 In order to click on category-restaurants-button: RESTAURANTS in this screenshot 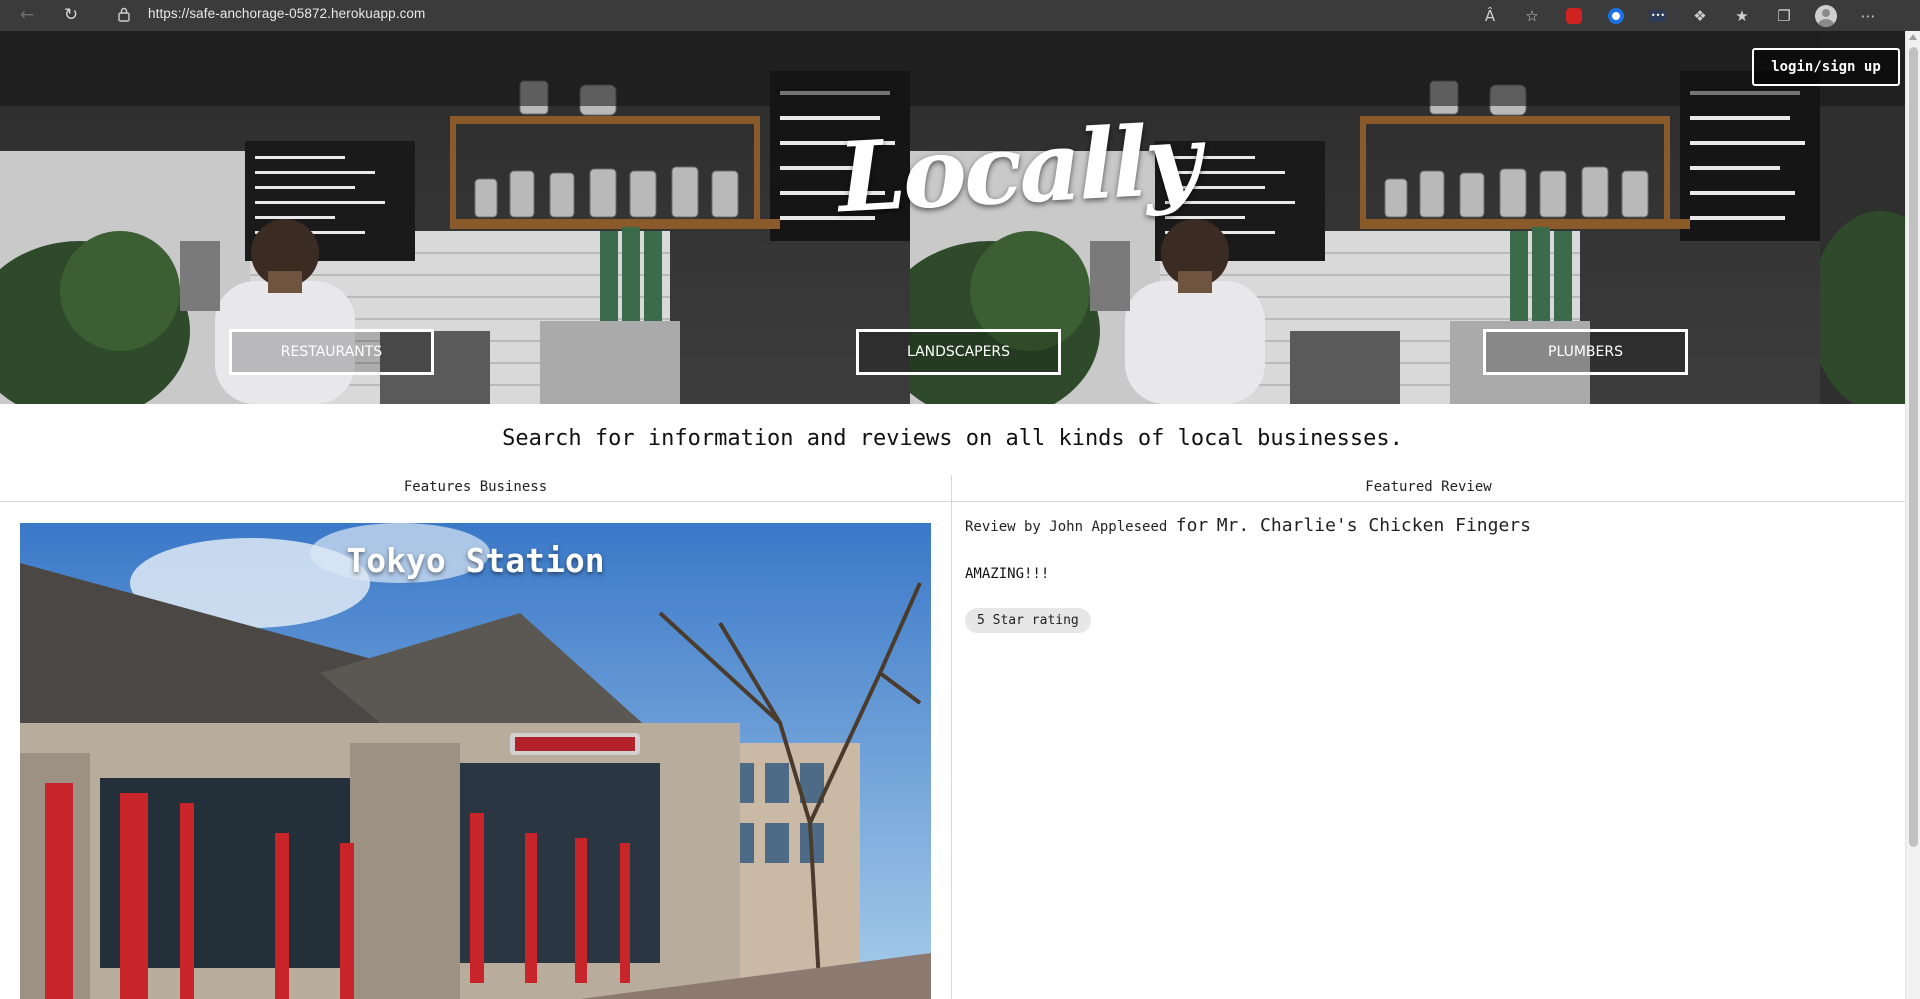, I will do `click(331, 352)`.